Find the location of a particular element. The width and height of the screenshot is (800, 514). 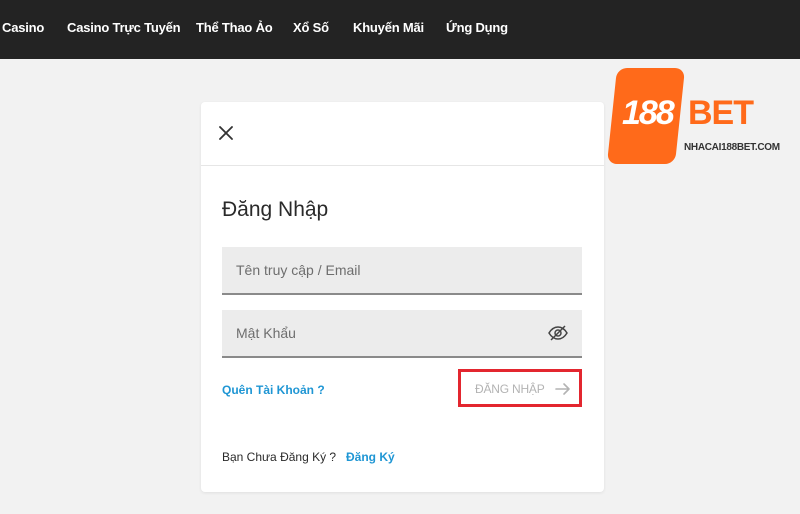

nav-item-promotions: Khuyến Mãi is located at coordinates (388, 27).